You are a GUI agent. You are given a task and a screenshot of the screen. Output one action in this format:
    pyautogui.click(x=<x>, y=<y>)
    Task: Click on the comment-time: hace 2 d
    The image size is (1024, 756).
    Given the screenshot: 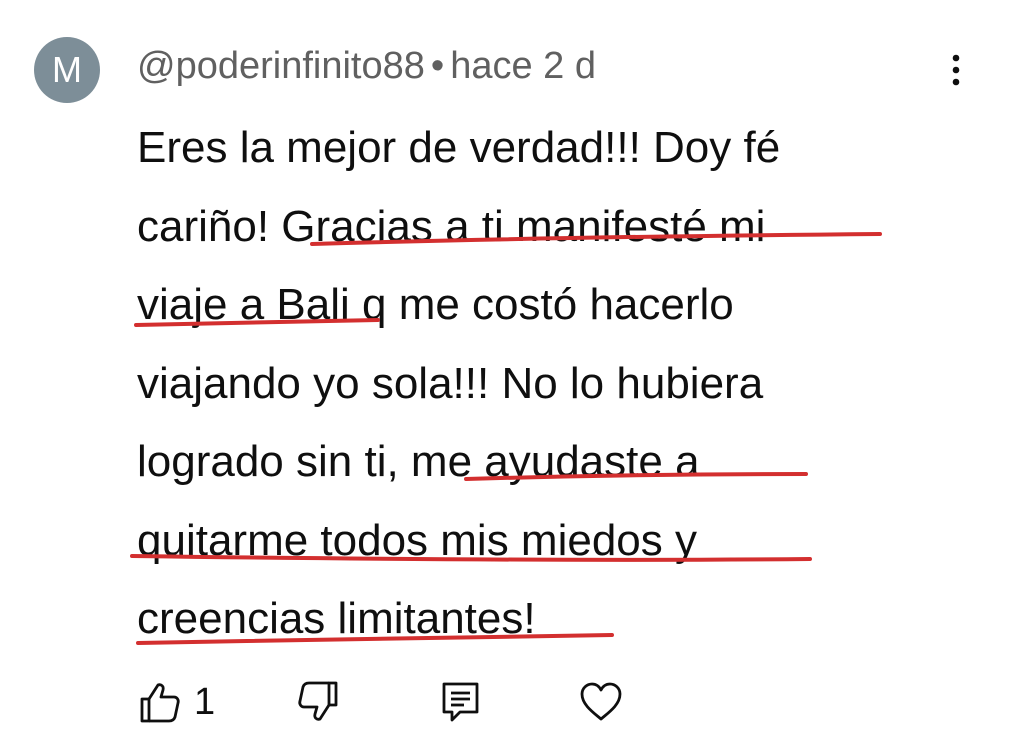 What is the action you would take?
    pyautogui.click(x=523, y=66)
    